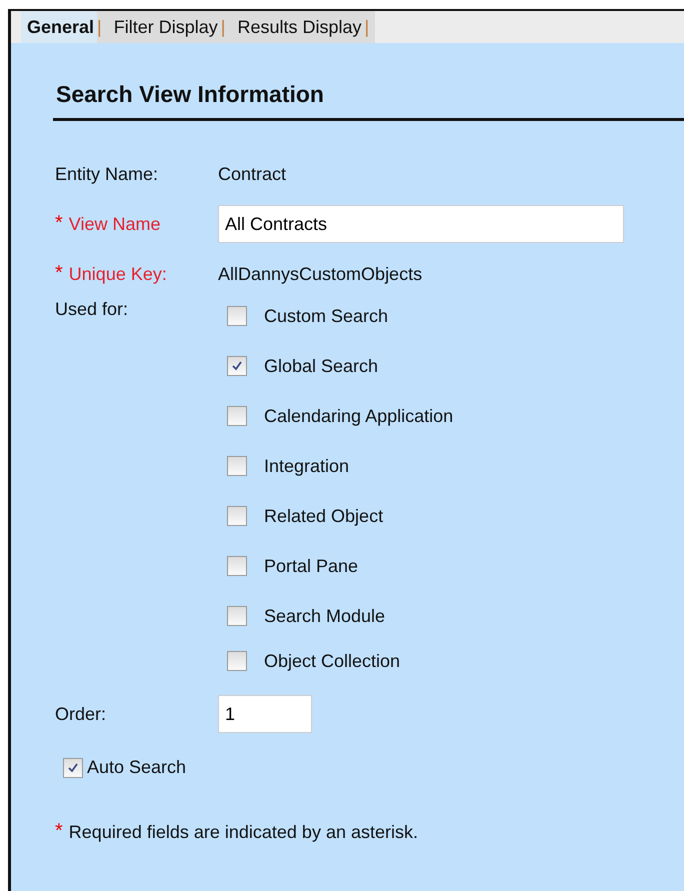 The image size is (684, 891). Describe the element at coordinates (321, 366) in the screenshot. I see `checkbox-label: Global Search` at that location.